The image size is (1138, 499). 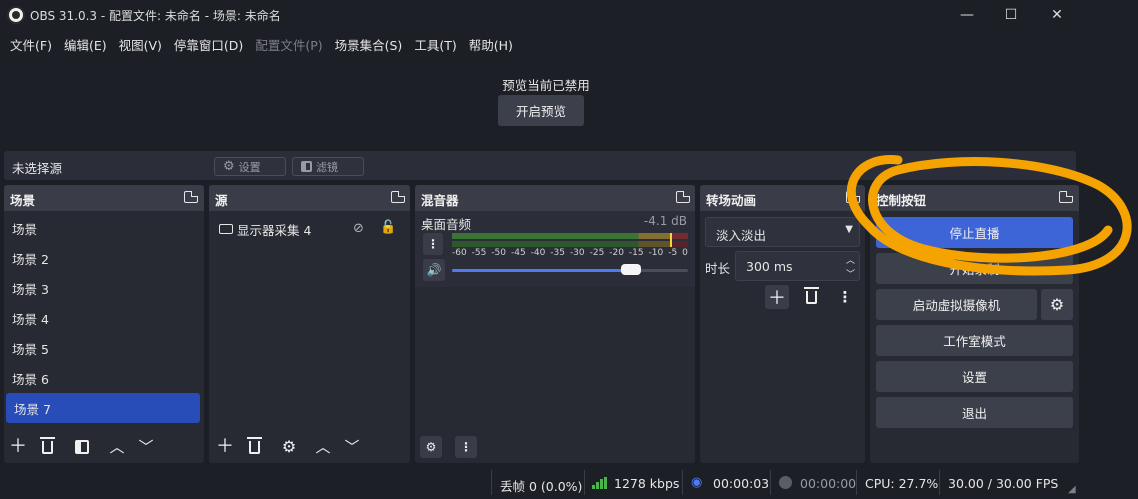 I want to click on peak-indicator, so click(x=671, y=240).